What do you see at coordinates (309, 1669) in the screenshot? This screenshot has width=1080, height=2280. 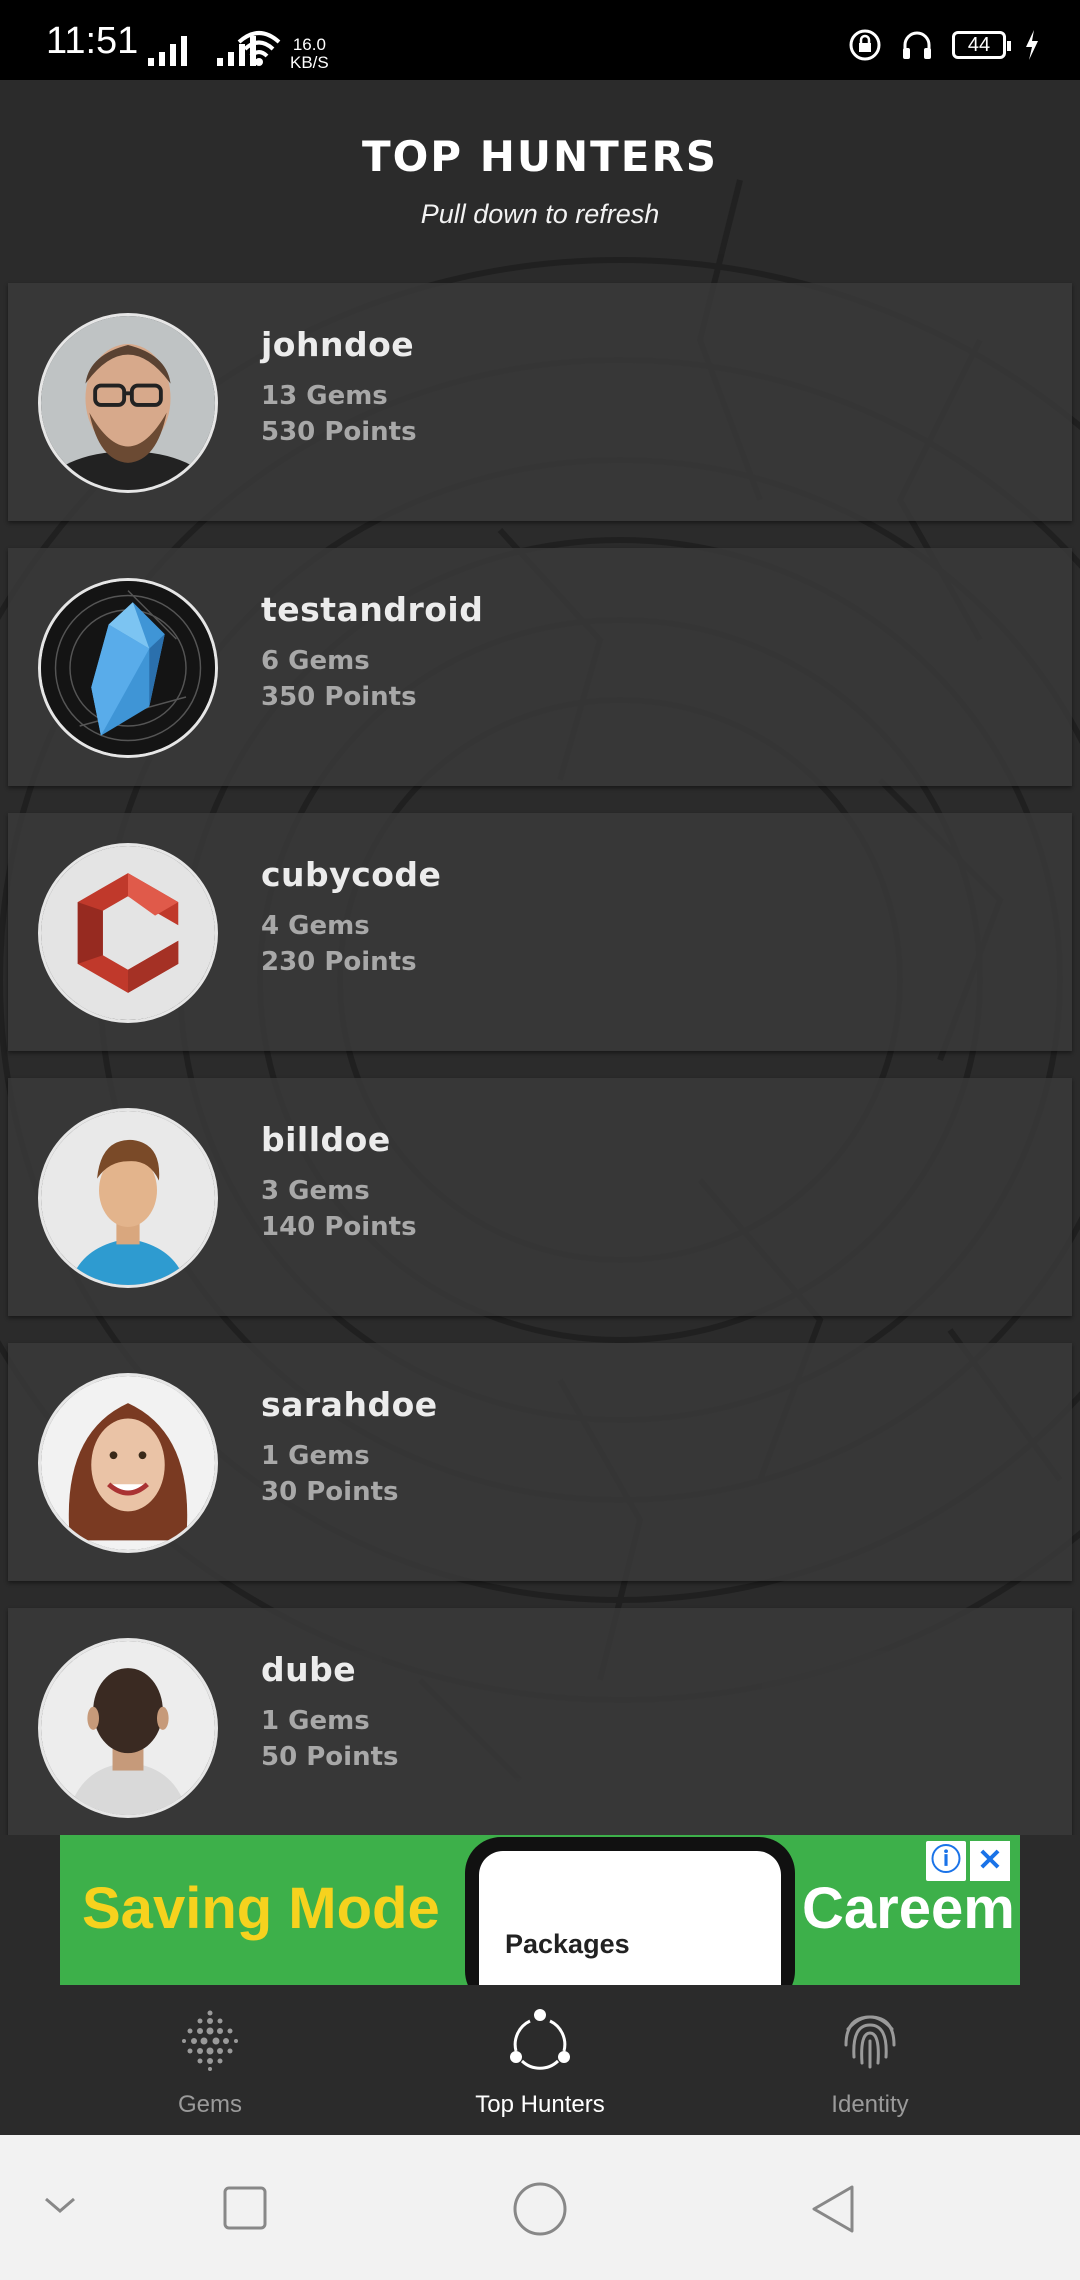 I see `hunter-username: dube` at bounding box center [309, 1669].